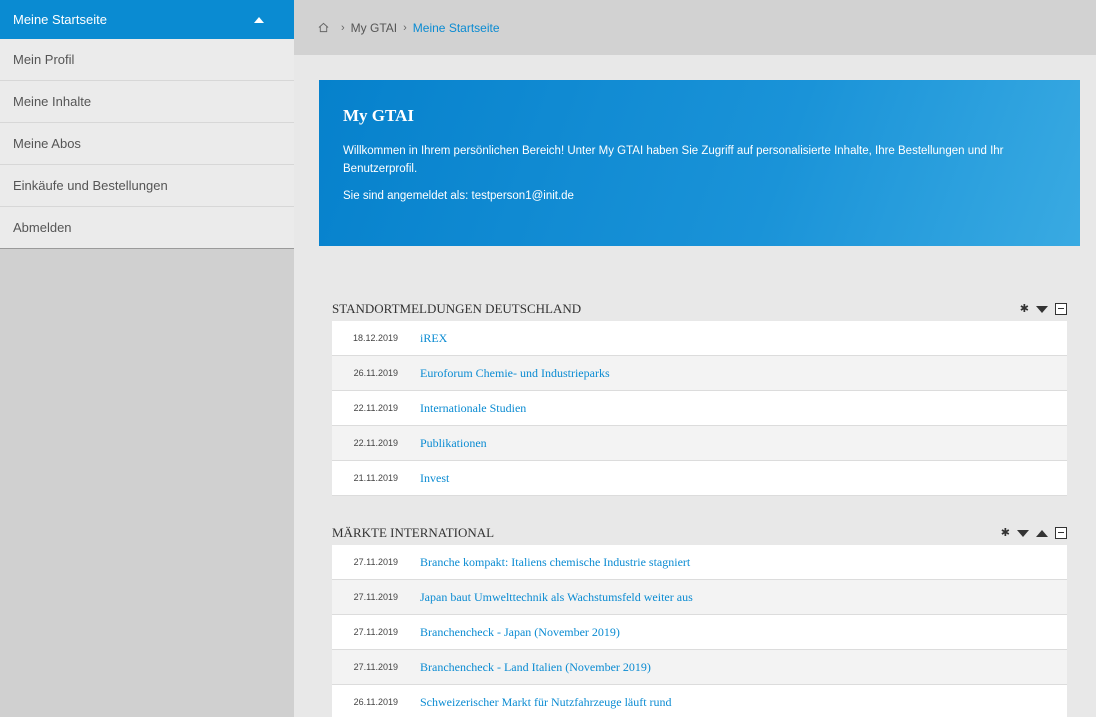  What do you see at coordinates (147, 102) in the screenshot?
I see `sidebar-item-meine-inhalte: Meine Inhalte` at bounding box center [147, 102].